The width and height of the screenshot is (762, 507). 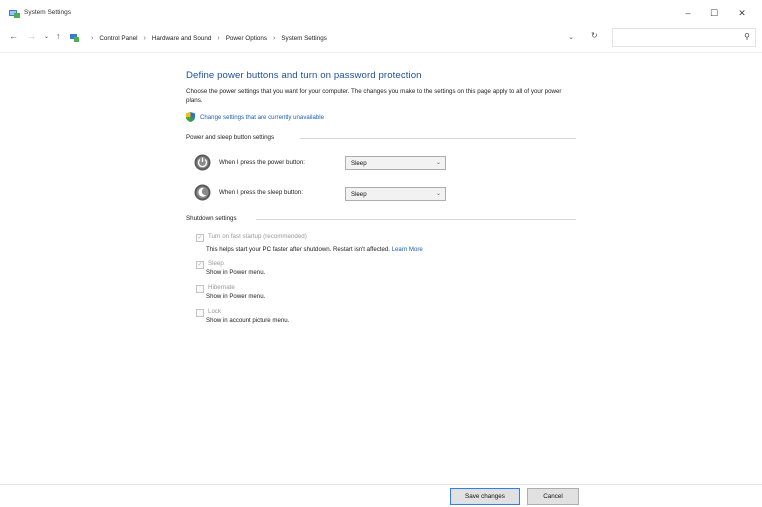 What do you see at coordinates (684, 37) in the screenshot?
I see `search-input: ⚲` at bounding box center [684, 37].